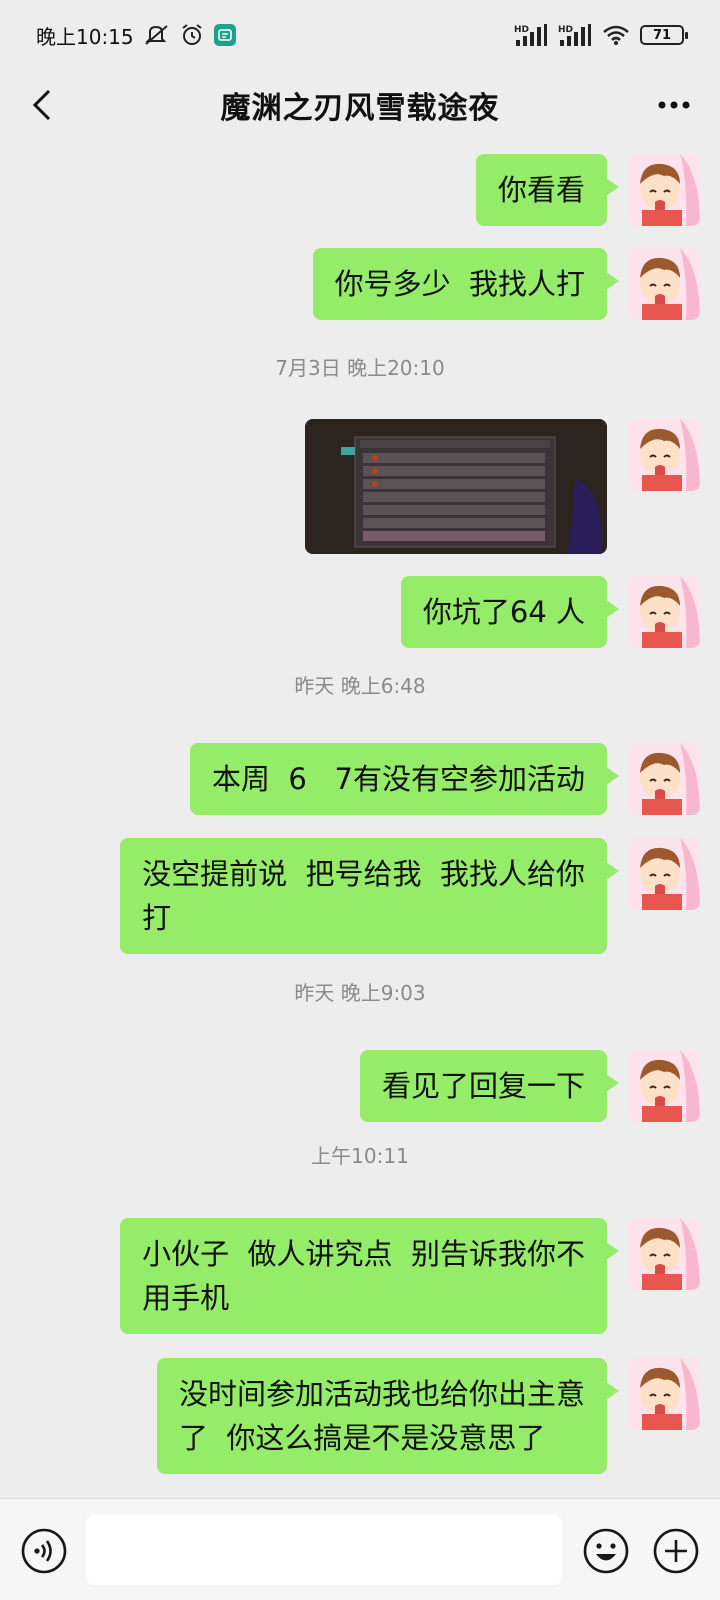  I want to click on chevron-left-icon, so click(41, 105).